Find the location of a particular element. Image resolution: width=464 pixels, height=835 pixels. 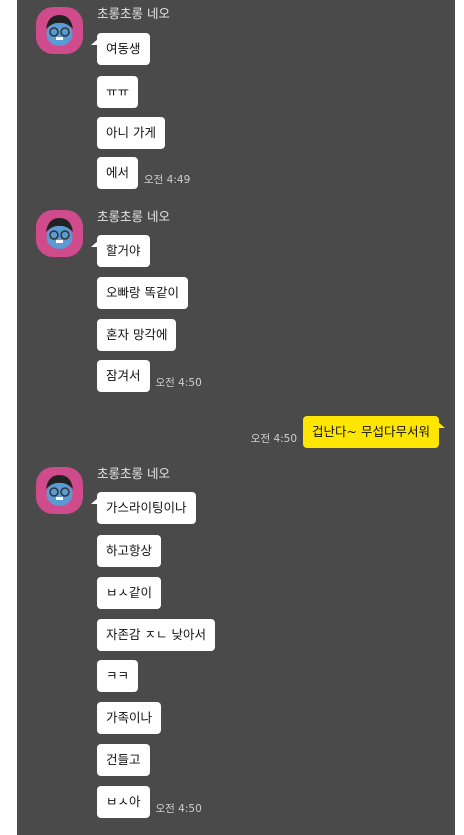

message: ㅂㅅ아 오전 4:50 is located at coordinates (149, 802).